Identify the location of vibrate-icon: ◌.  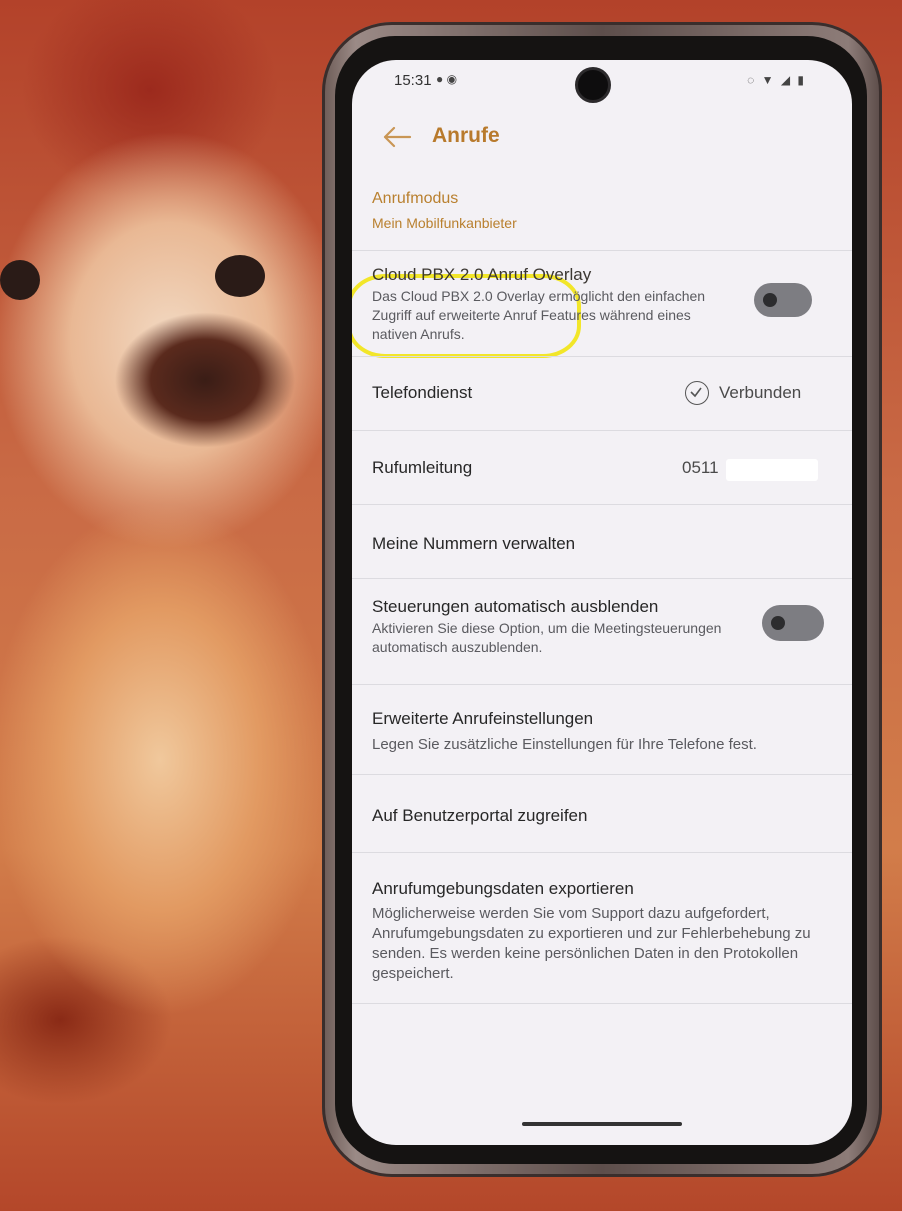
(752, 80).